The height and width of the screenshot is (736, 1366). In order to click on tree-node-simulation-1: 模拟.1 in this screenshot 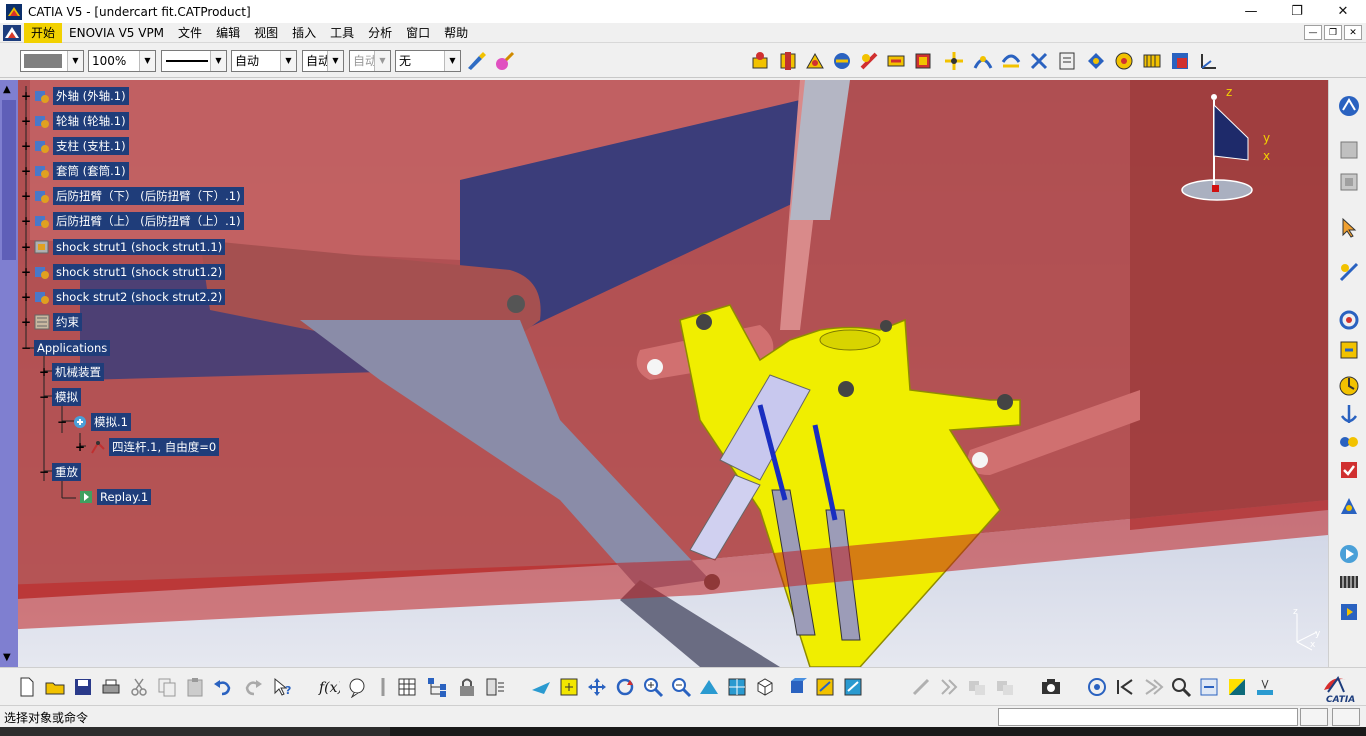, I will do `click(101, 422)`.